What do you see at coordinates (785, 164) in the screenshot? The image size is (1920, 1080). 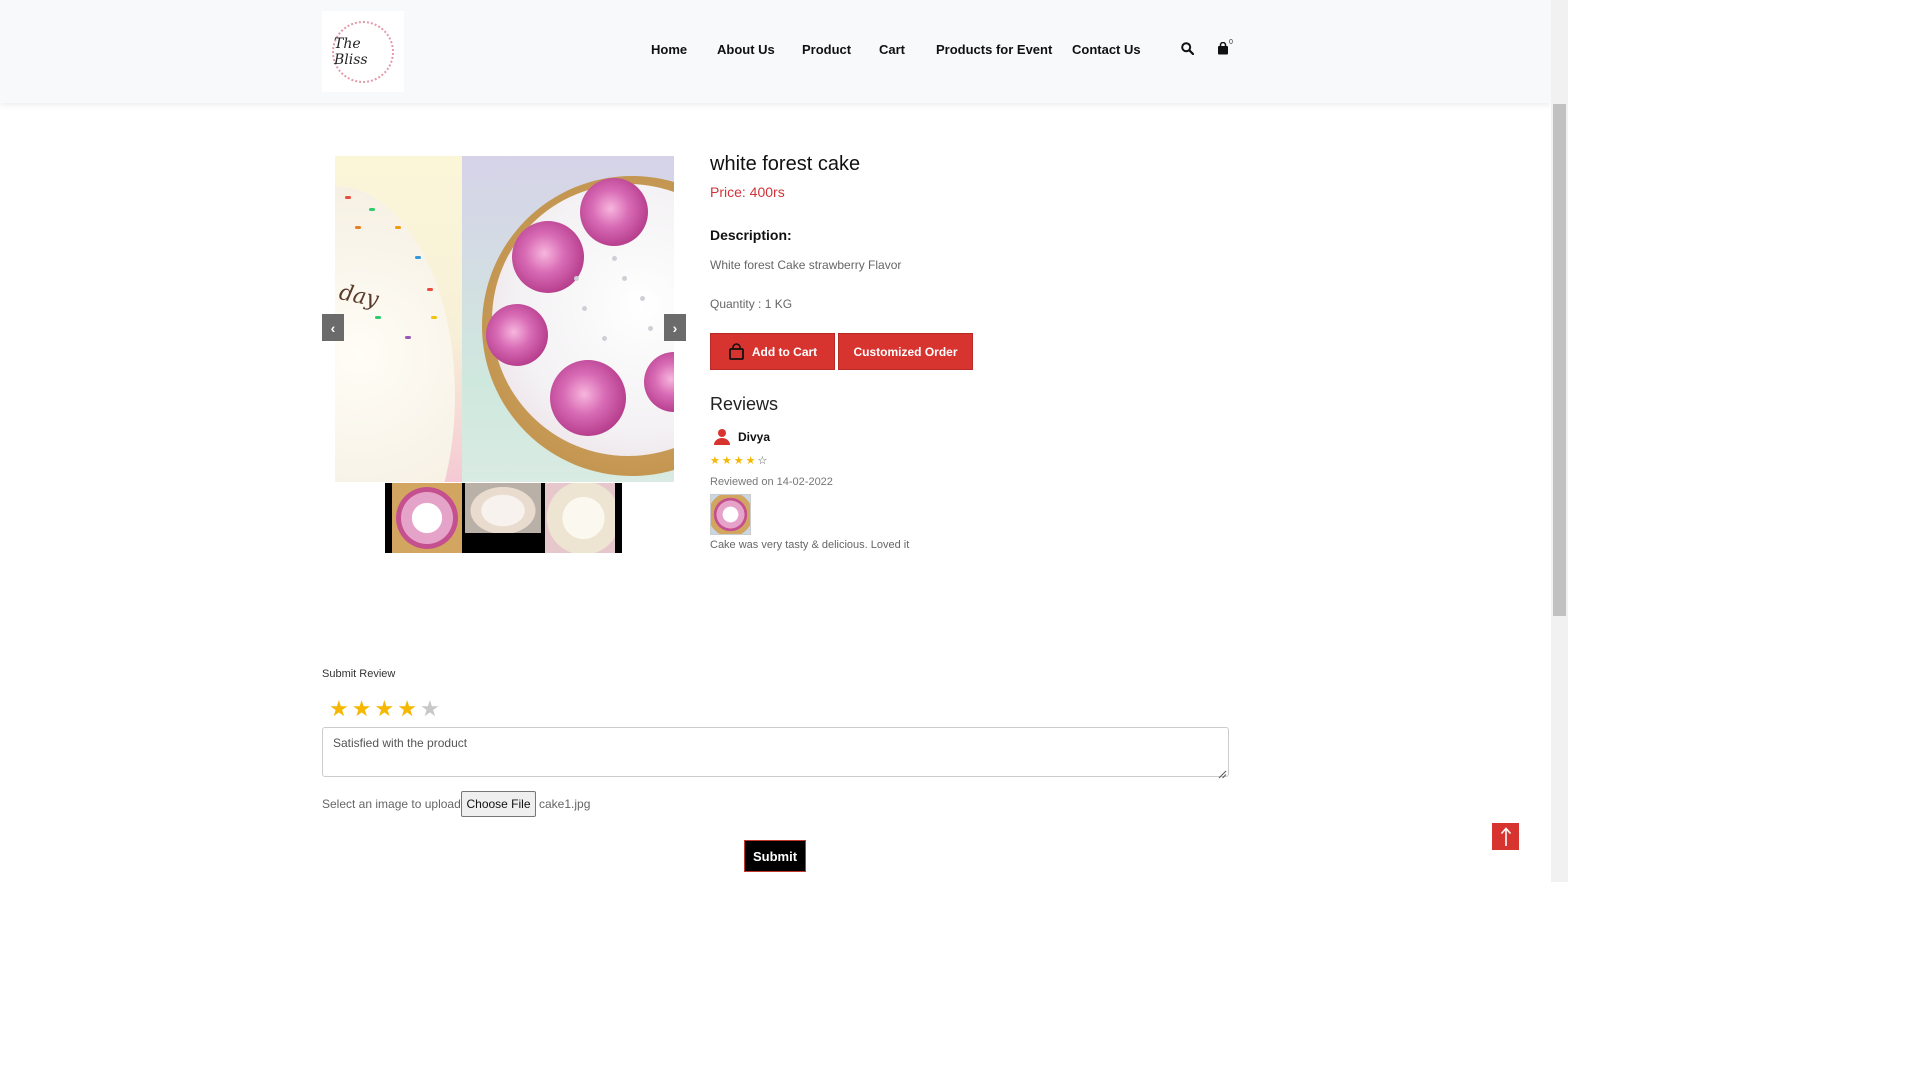 I see `product-title: white forest cake` at bounding box center [785, 164].